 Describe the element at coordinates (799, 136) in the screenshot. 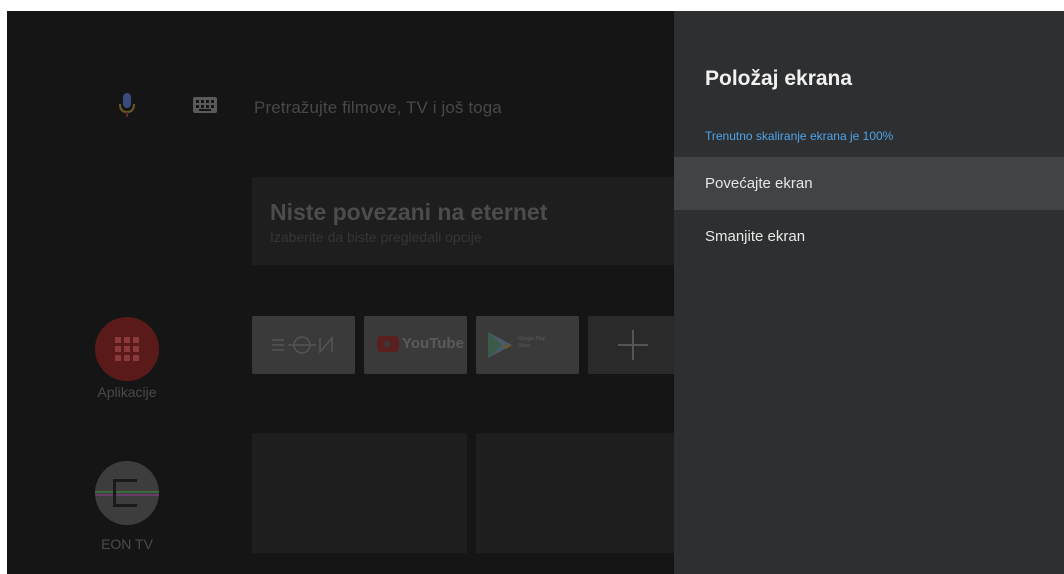

I see `current-scaling-info: Trenutno skaliranje ekrana je 100%` at that location.